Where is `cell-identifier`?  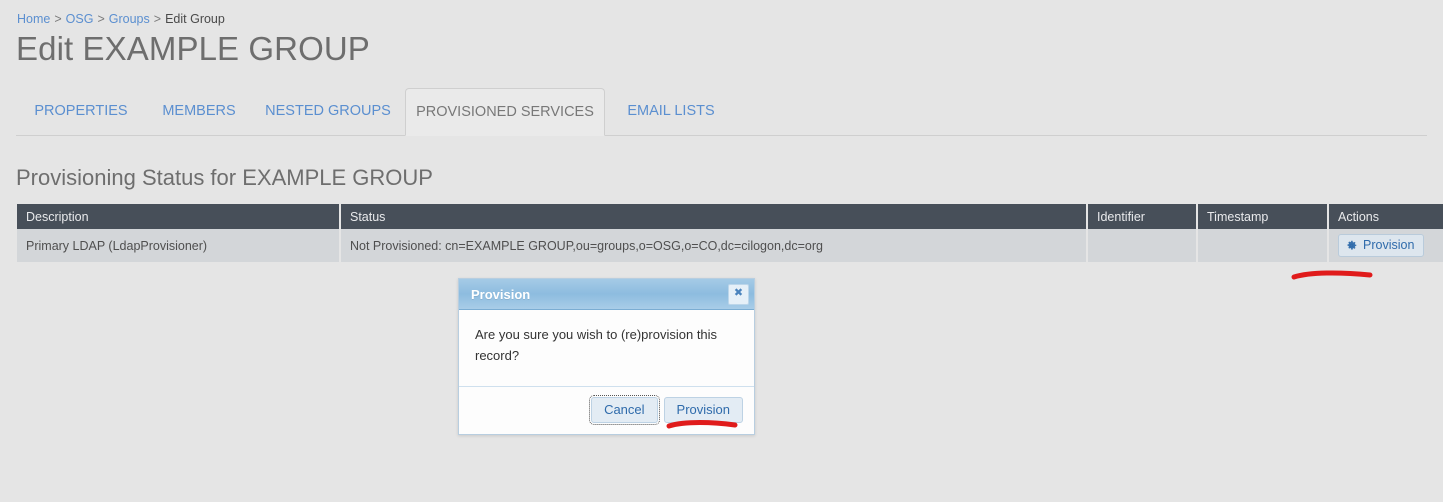
cell-identifier is located at coordinates (1142, 245).